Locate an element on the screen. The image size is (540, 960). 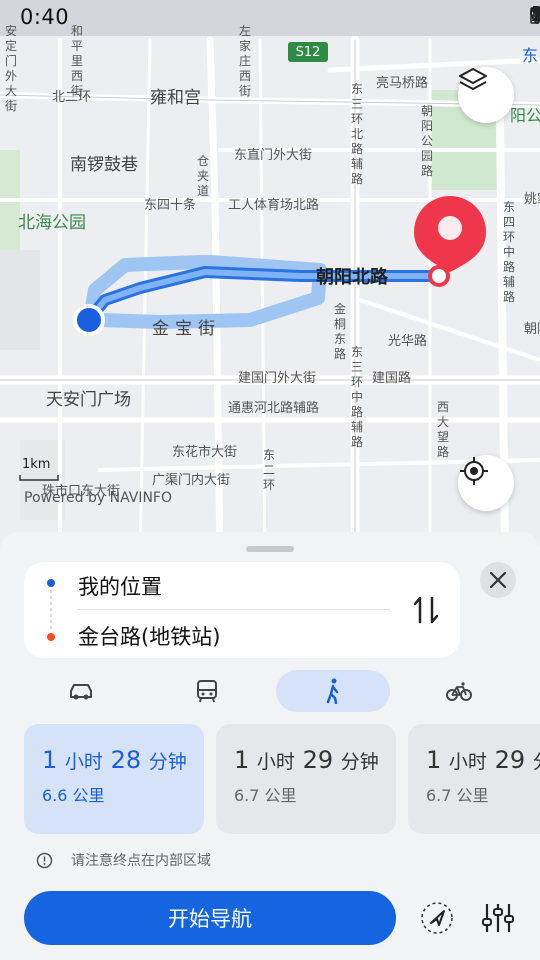
option-2-minutes: 29 is located at coordinates (318, 760).